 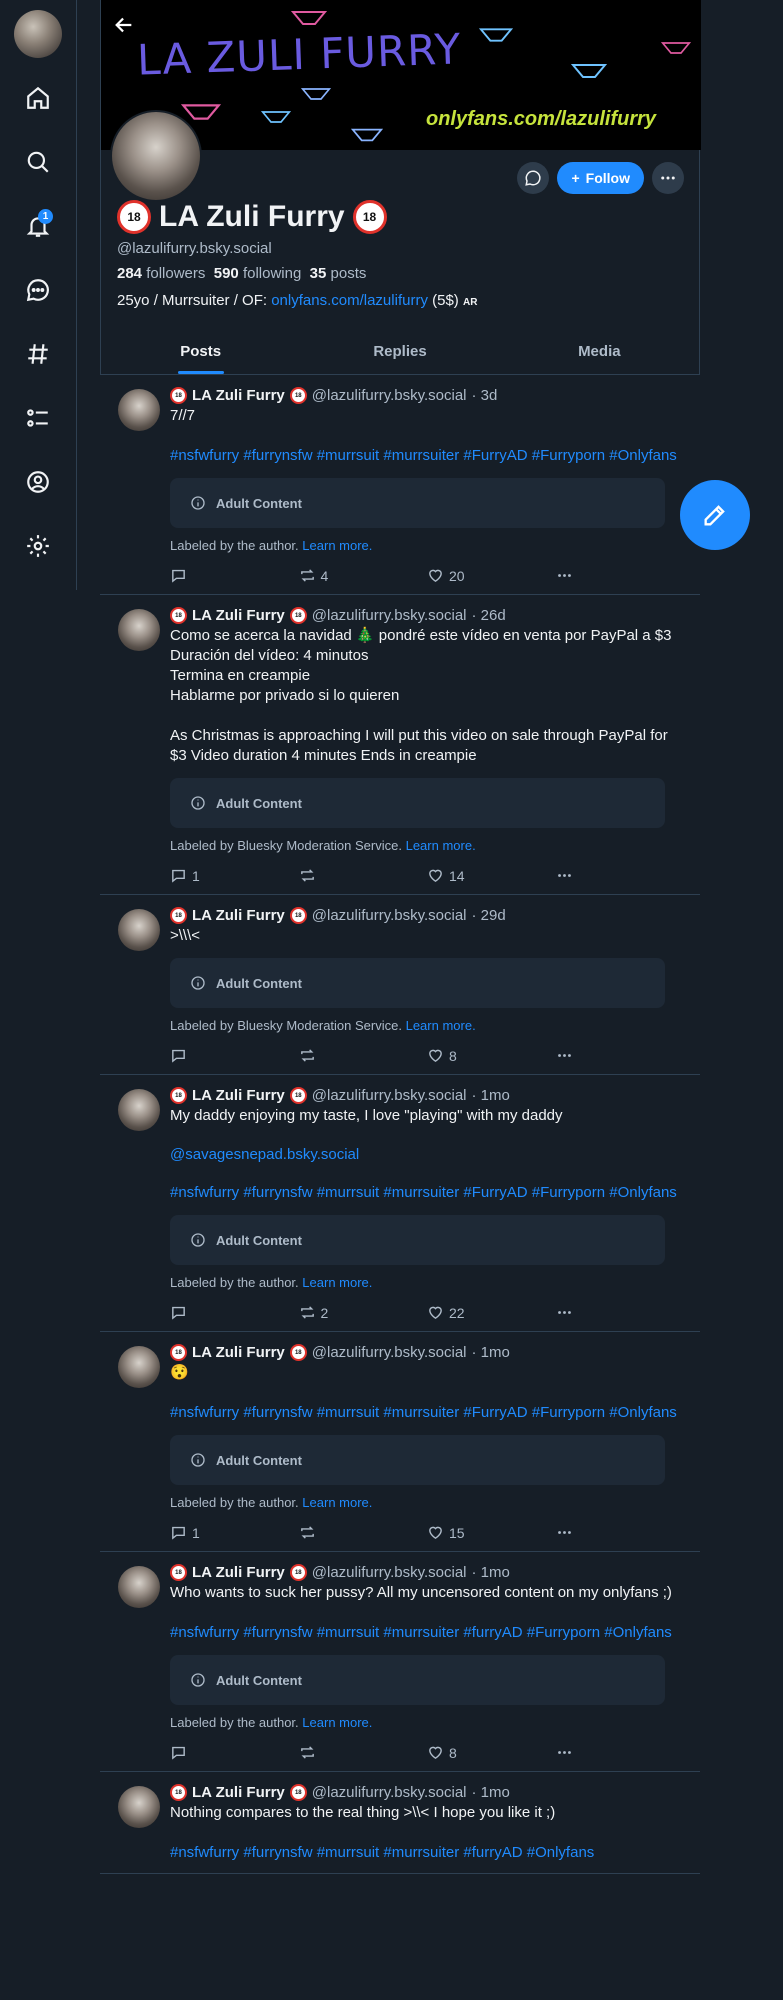 What do you see at coordinates (491, 1312) in the screenshot?
I see `like-button: 22` at bounding box center [491, 1312].